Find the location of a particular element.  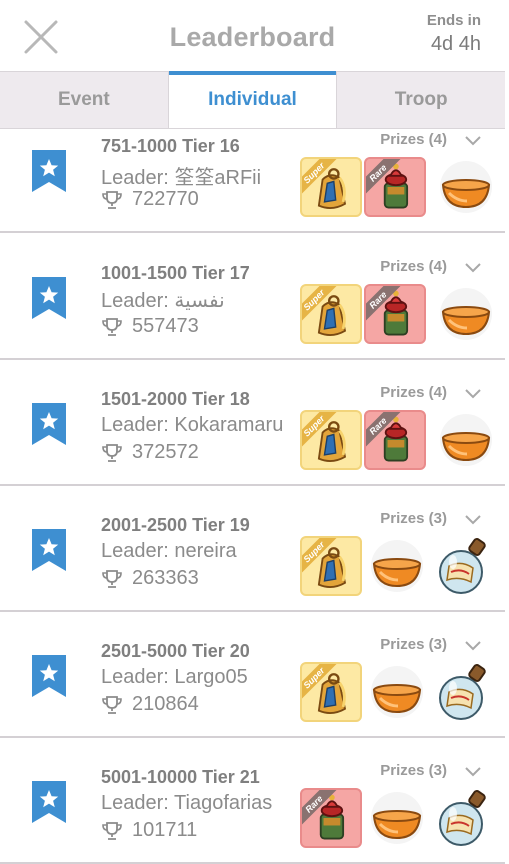

leader-name: Leader: Tiagofarias is located at coordinates (187, 803).